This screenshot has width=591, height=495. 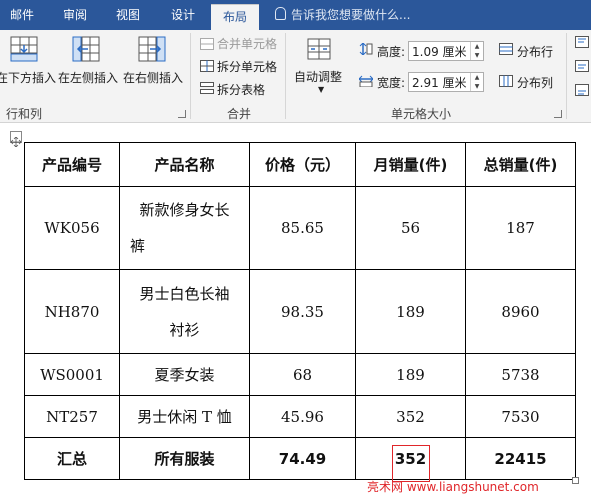 What do you see at coordinates (72, 164) in the screenshot?
I see `header-cell: 产品编号` at bounding box center [72, 164].